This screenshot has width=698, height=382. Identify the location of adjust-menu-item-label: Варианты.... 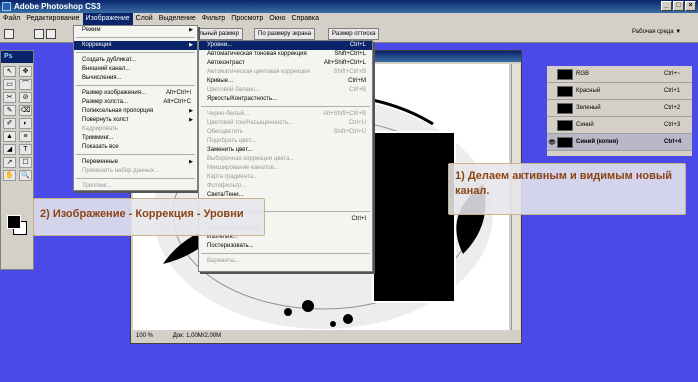
(223, 261).